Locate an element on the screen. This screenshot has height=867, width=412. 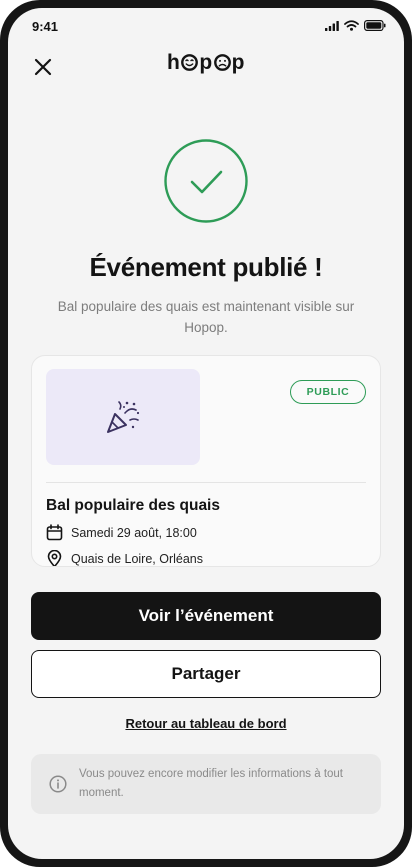
event-date: Samedi 29 août, 18:00 is located at coordinates (134, 532).